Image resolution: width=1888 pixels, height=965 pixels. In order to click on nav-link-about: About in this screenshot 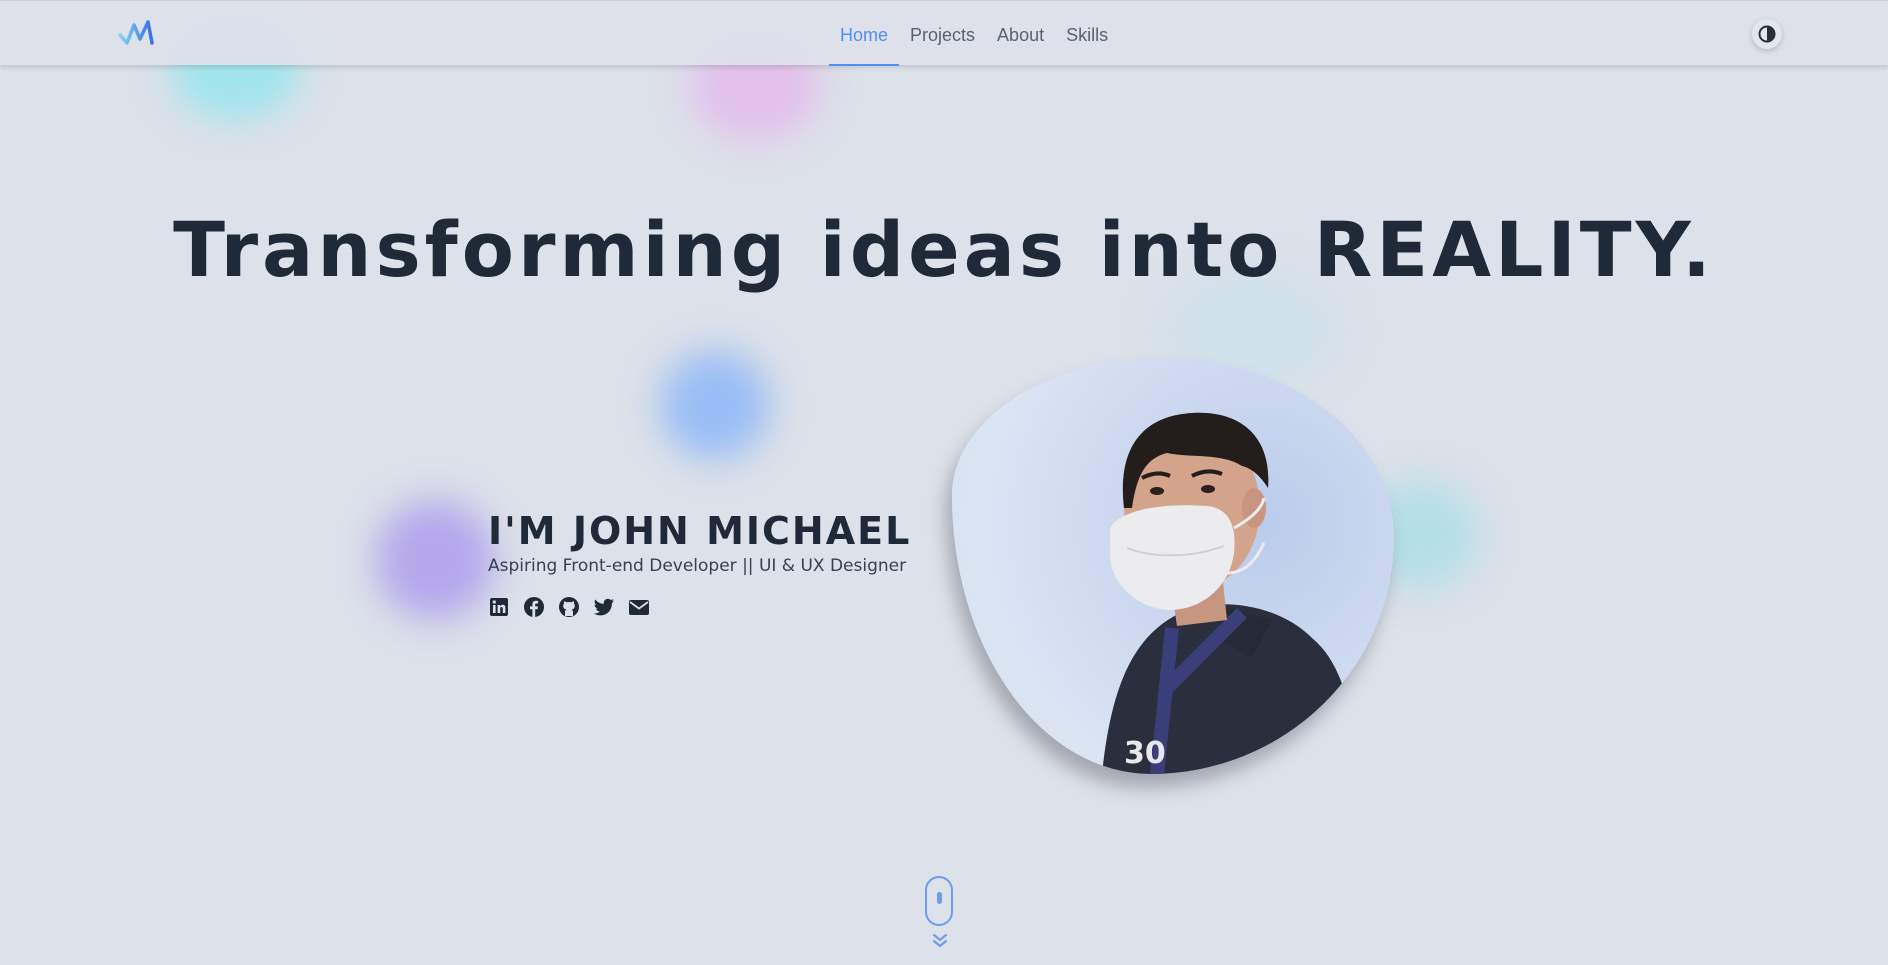, I will do `click(1020, 33)`.